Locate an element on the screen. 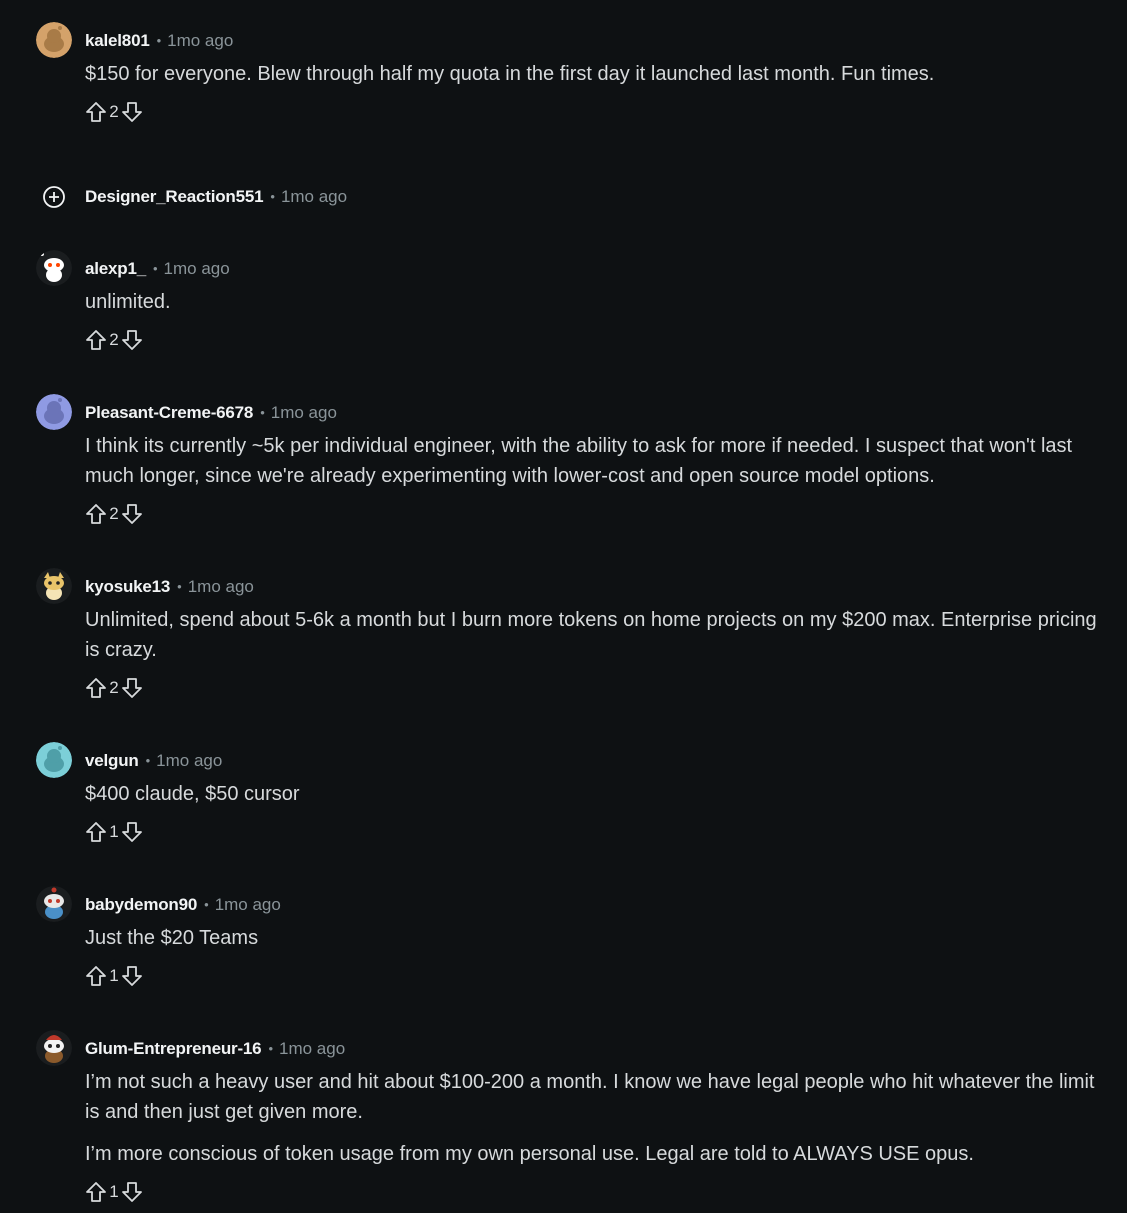  comment-body: unlimited. is located at coordinates (594, 302).